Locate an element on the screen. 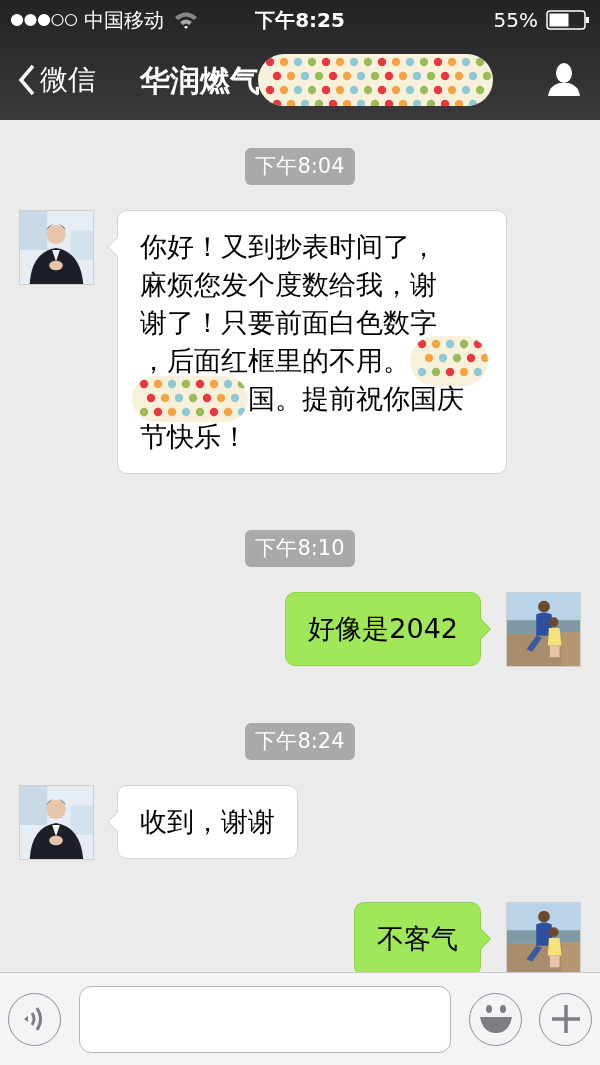 This screenshot has width=600, height=1065. plus-icon is located at coordinates (565, 1019).